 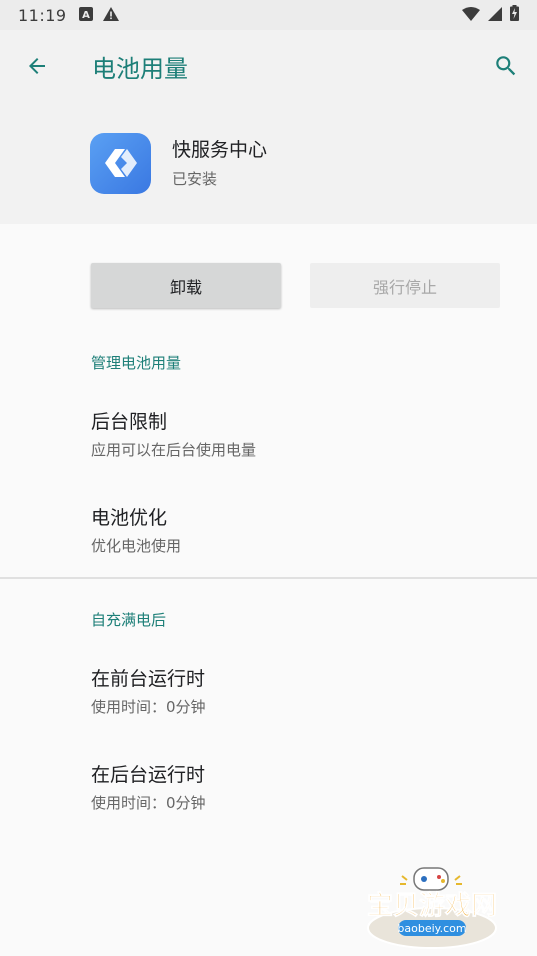 I want to click on watermark-logo: 宝贝游戏网 baobeiy.com, so click(x=432, y=908).